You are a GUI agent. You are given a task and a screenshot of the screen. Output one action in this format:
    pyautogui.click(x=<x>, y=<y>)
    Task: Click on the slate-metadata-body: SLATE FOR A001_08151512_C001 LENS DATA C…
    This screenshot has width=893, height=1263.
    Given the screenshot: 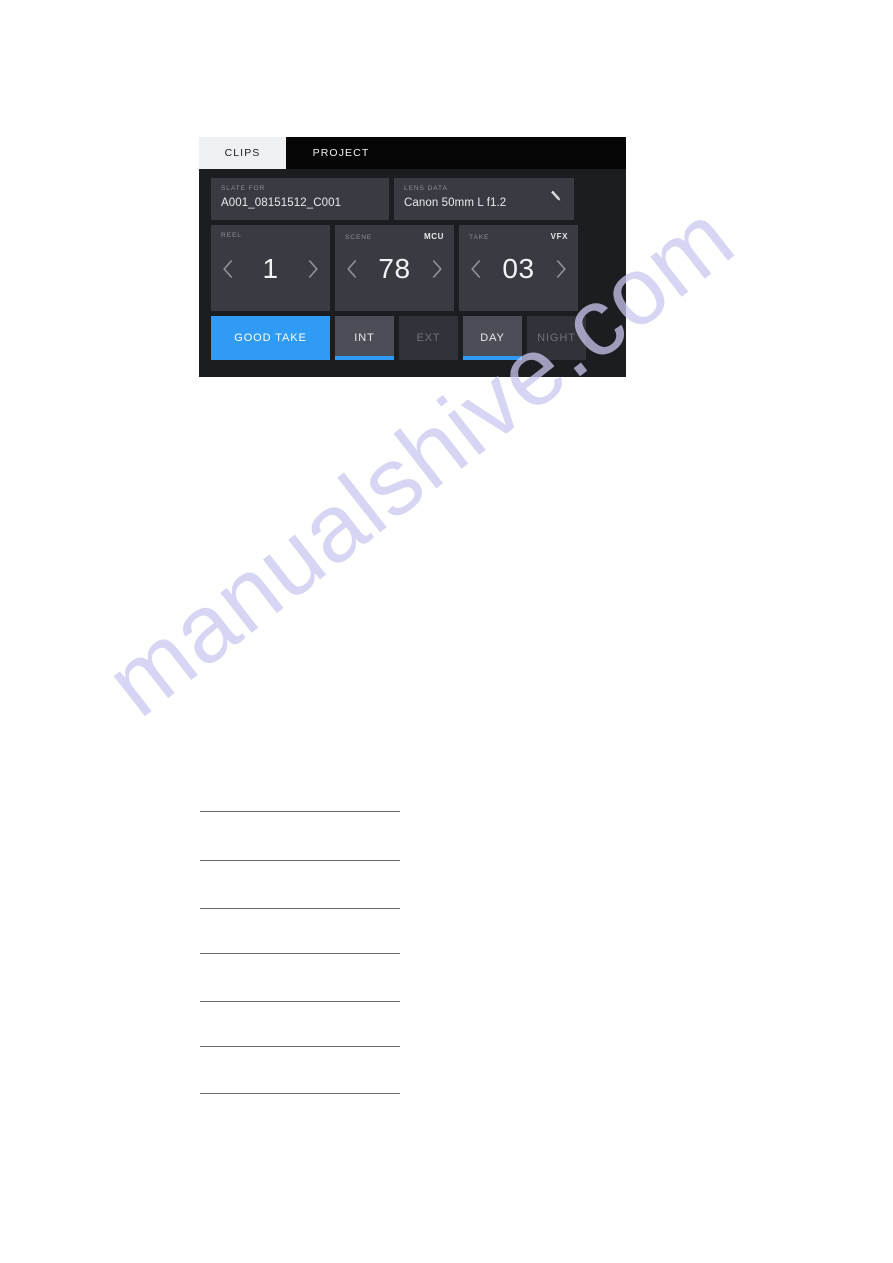 What is the action you would take?
    pyautogui.click(x=412, y=273)
    